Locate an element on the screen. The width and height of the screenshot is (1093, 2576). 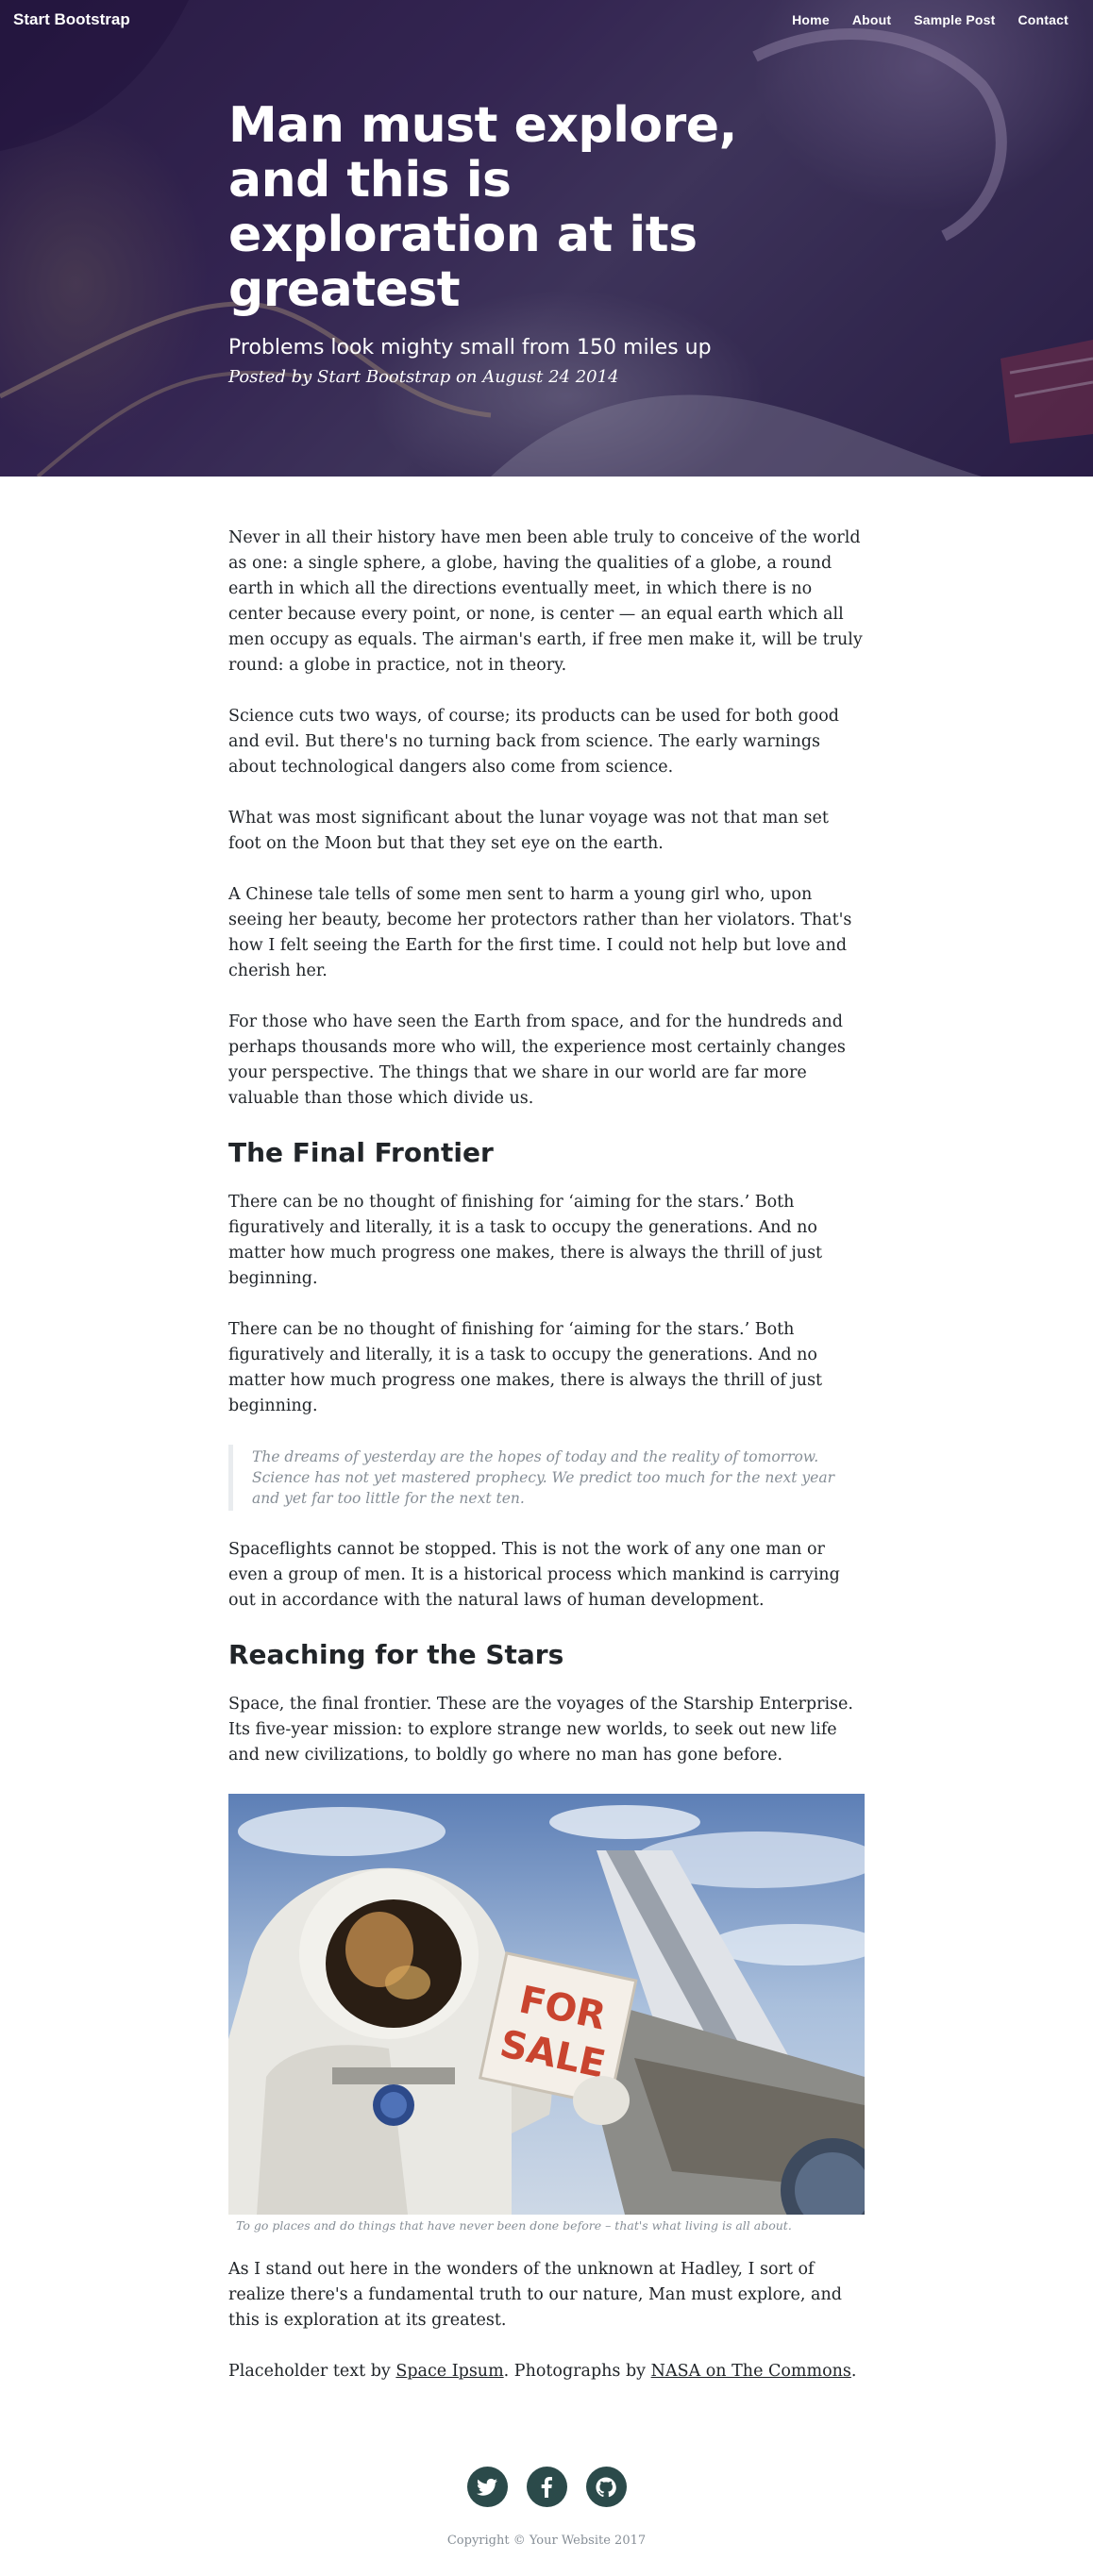
facebook-icon is located at coordinates (546, 2487).